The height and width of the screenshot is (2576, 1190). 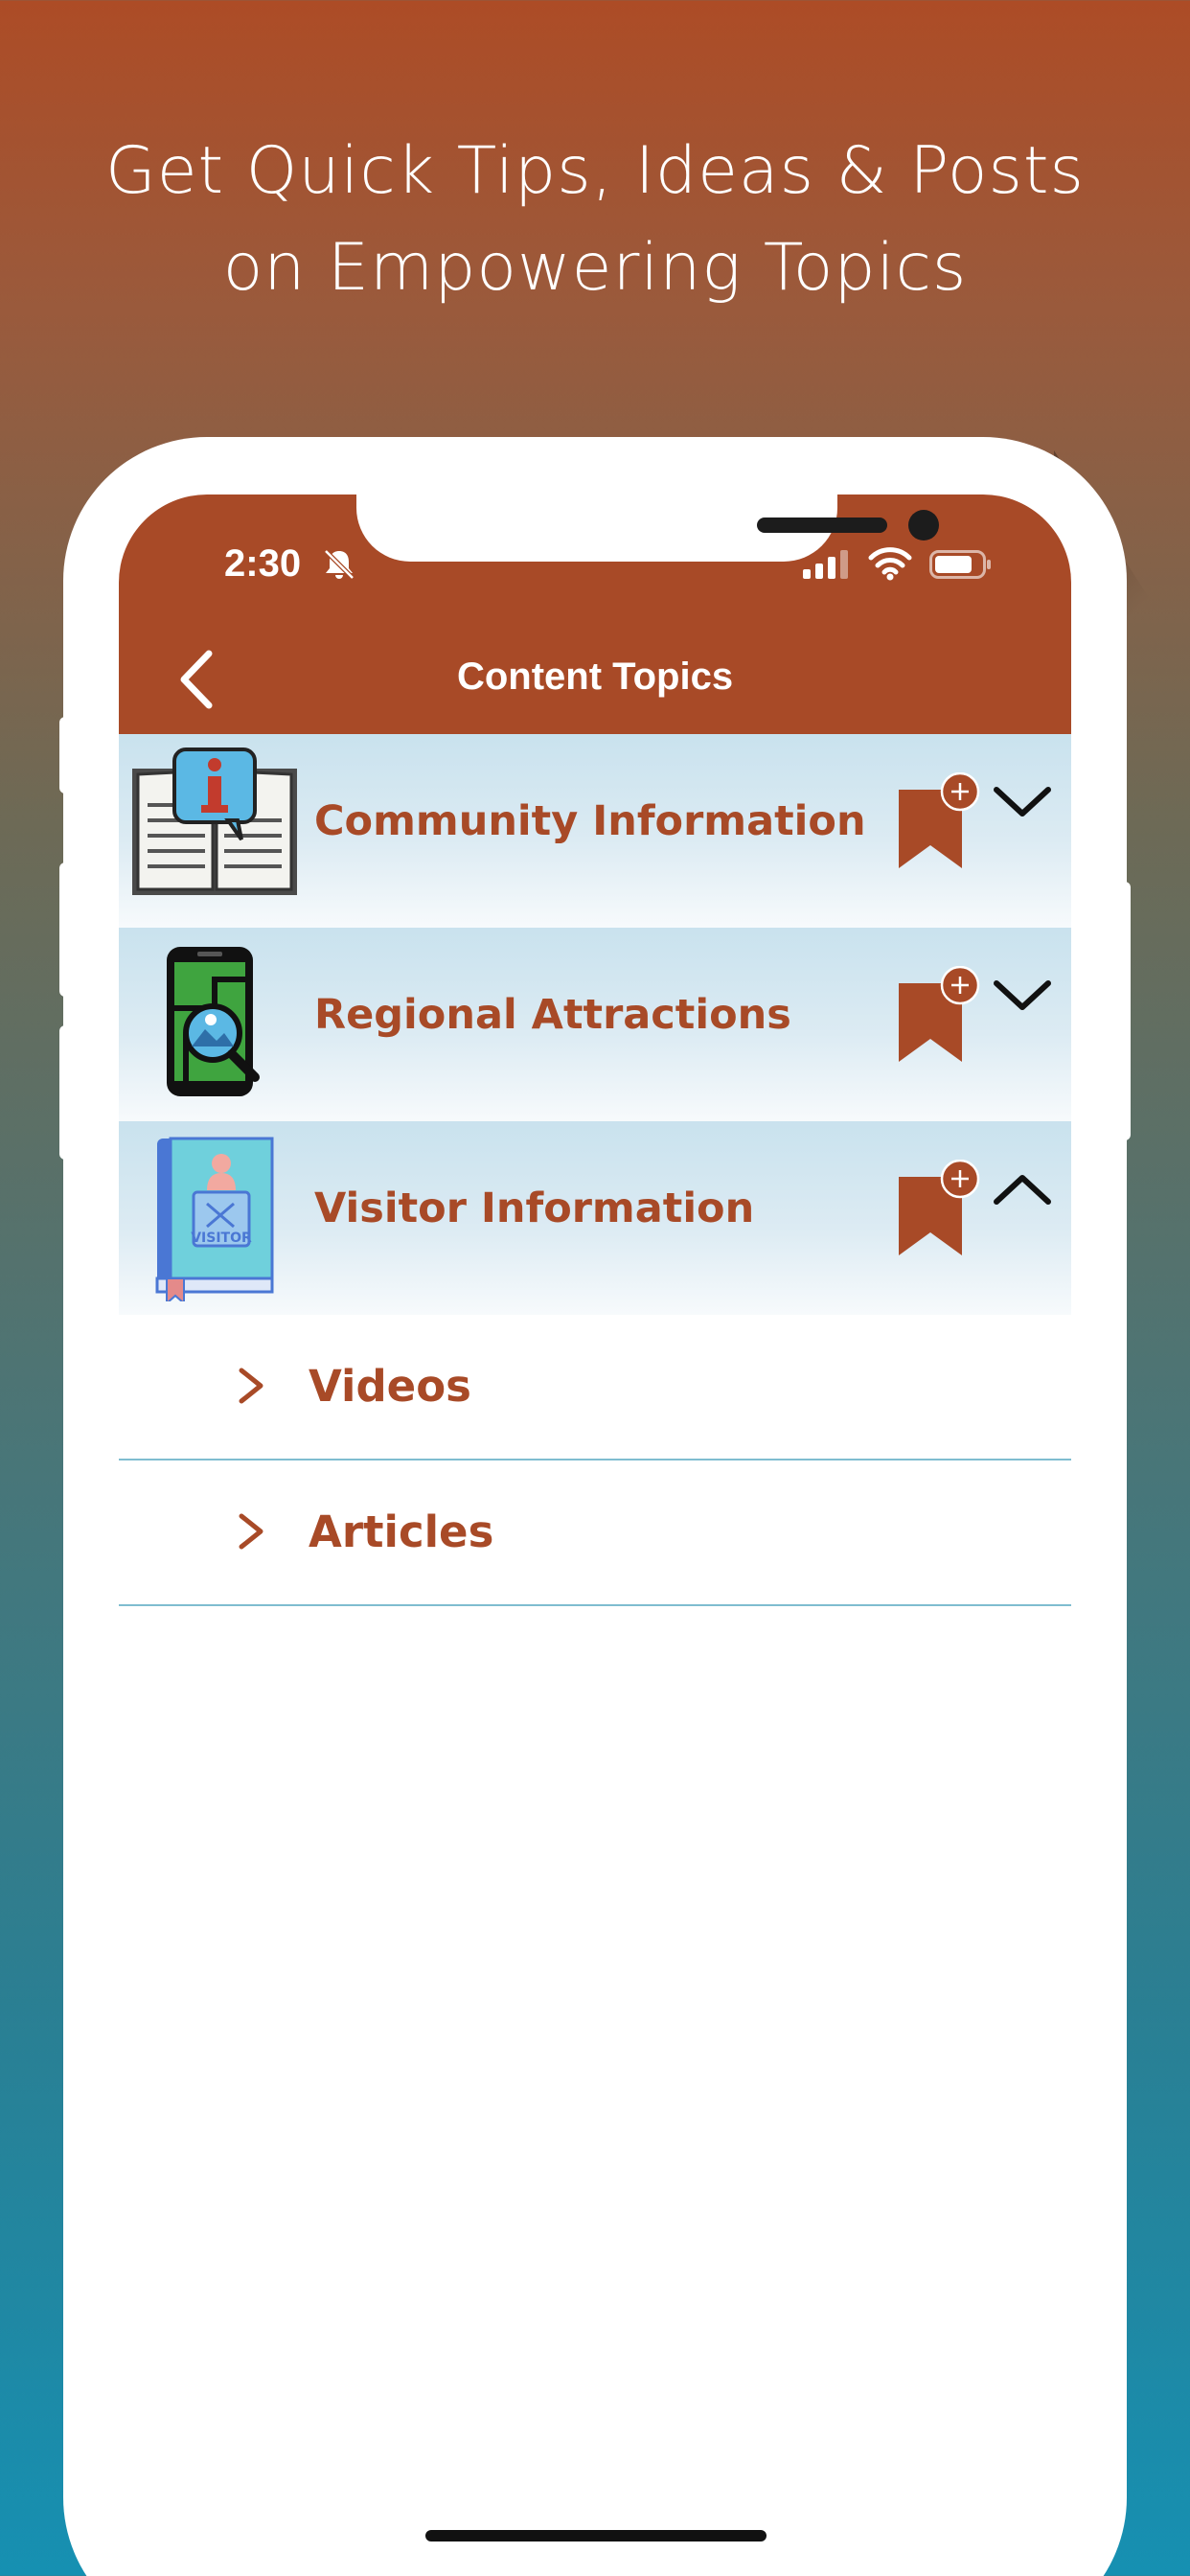 I want to click on front-camera, so click(x=924, y=525).